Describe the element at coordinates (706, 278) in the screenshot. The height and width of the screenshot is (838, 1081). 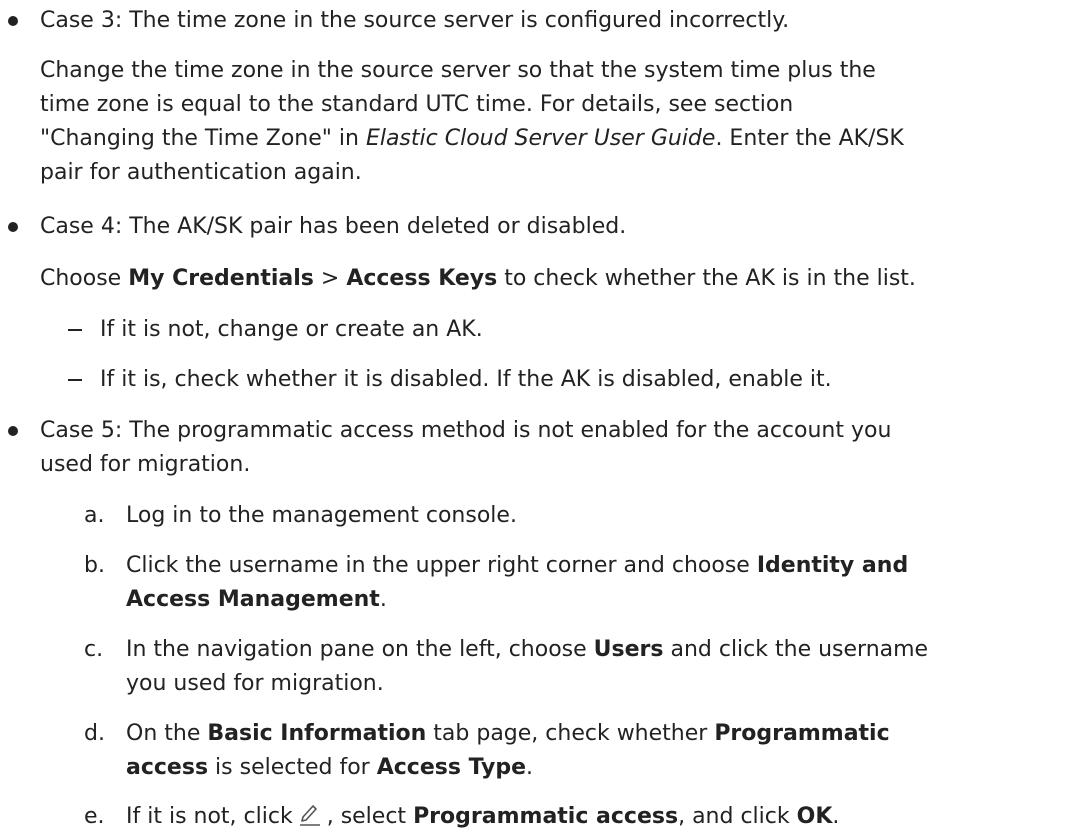
I see `text: to check whether the AK is in the list.` at that location.